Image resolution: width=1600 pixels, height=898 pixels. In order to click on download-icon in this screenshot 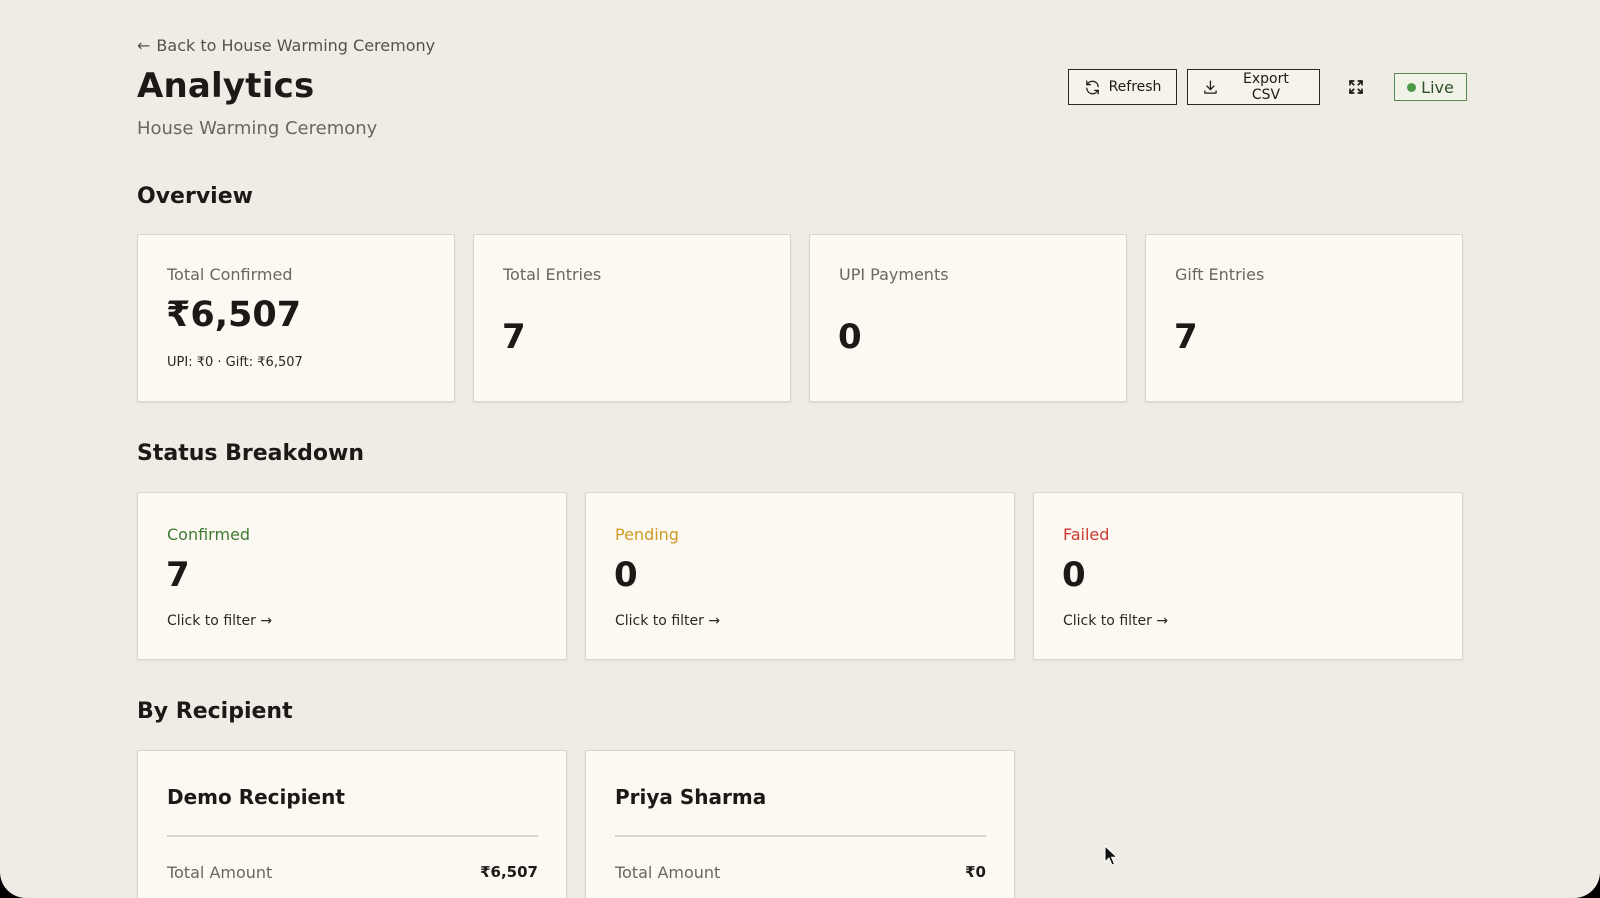, I will do `click(1210, 87)`.